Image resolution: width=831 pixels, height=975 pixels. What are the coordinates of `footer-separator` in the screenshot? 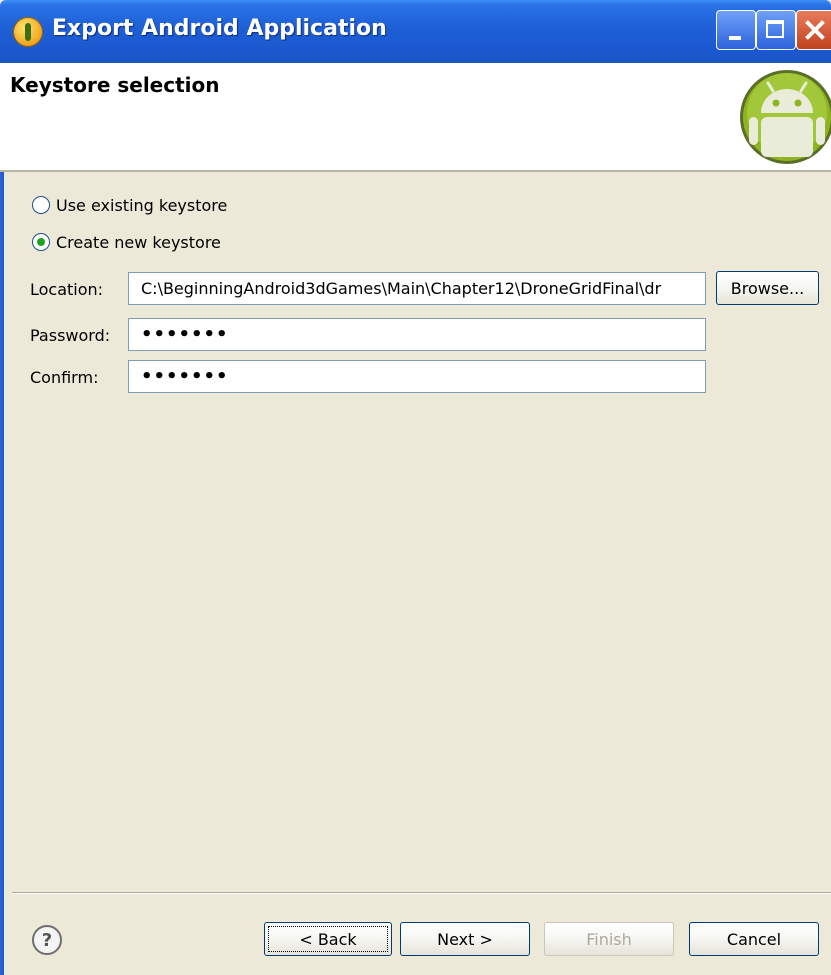 It's located at (421, 893).